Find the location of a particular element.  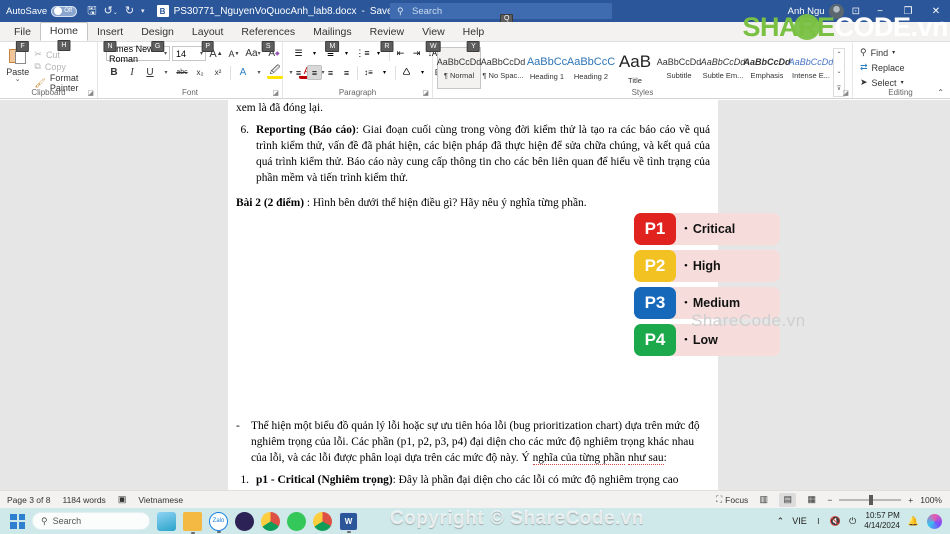

word-count: 1184 words is located at coordinates (83, 500).